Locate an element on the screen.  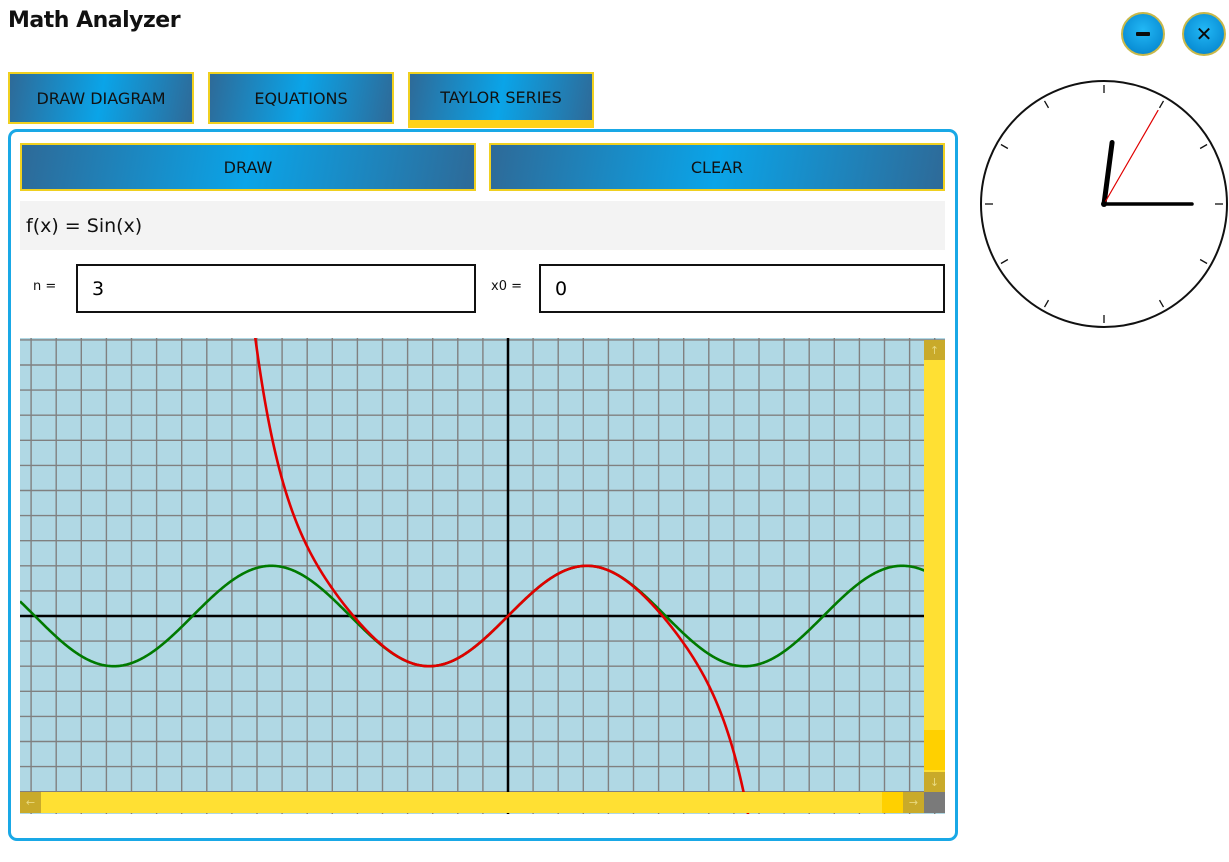
vertical-scroll-thumb is located at coordinates (934, 750).